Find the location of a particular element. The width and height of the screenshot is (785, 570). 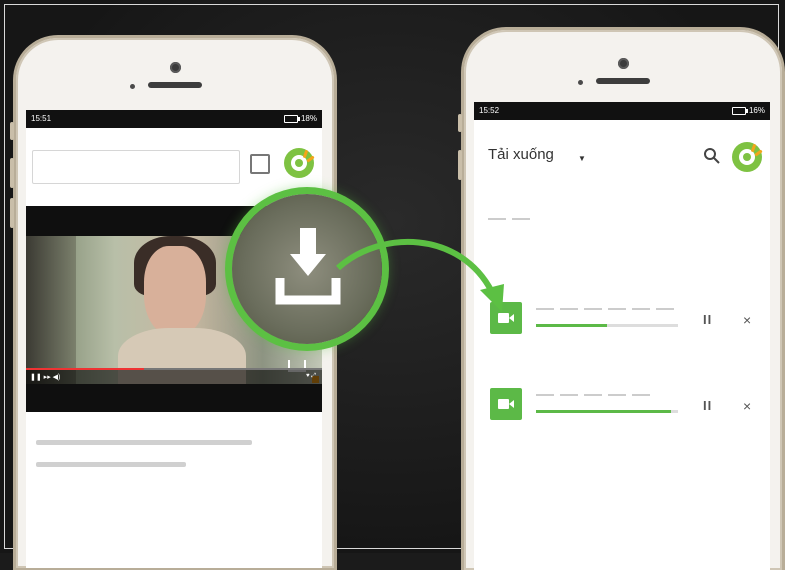

status-time: 15:52 is located at coordinates (489, 110).